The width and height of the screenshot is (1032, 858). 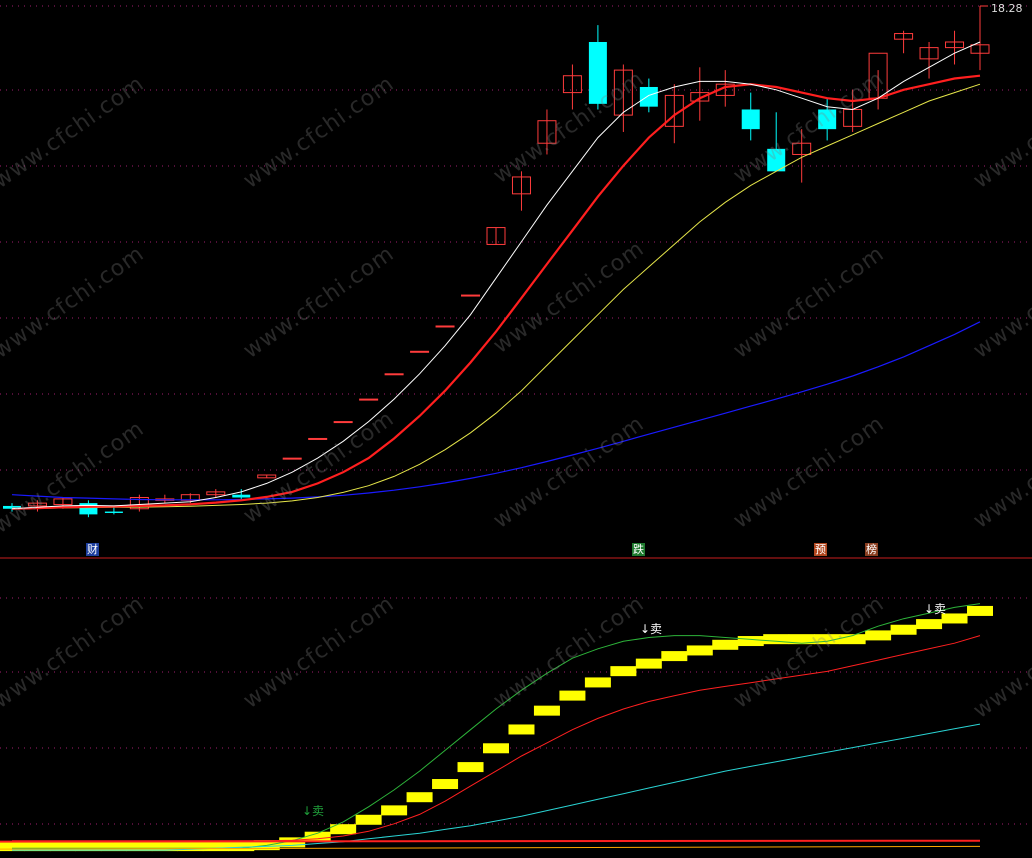 I want to click on event-tag-cai: 财, so click(x=92, y=549).